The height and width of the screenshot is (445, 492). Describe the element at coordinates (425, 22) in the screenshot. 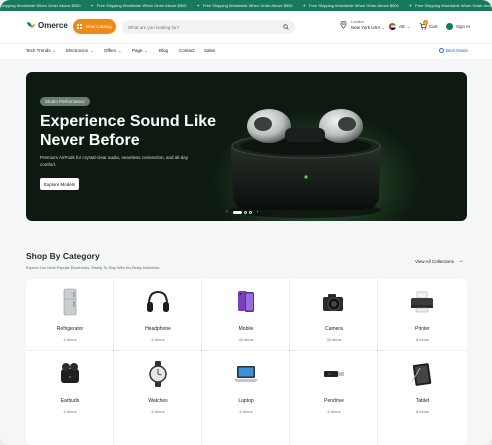

I see `cart-count-badge: 0` at that location.